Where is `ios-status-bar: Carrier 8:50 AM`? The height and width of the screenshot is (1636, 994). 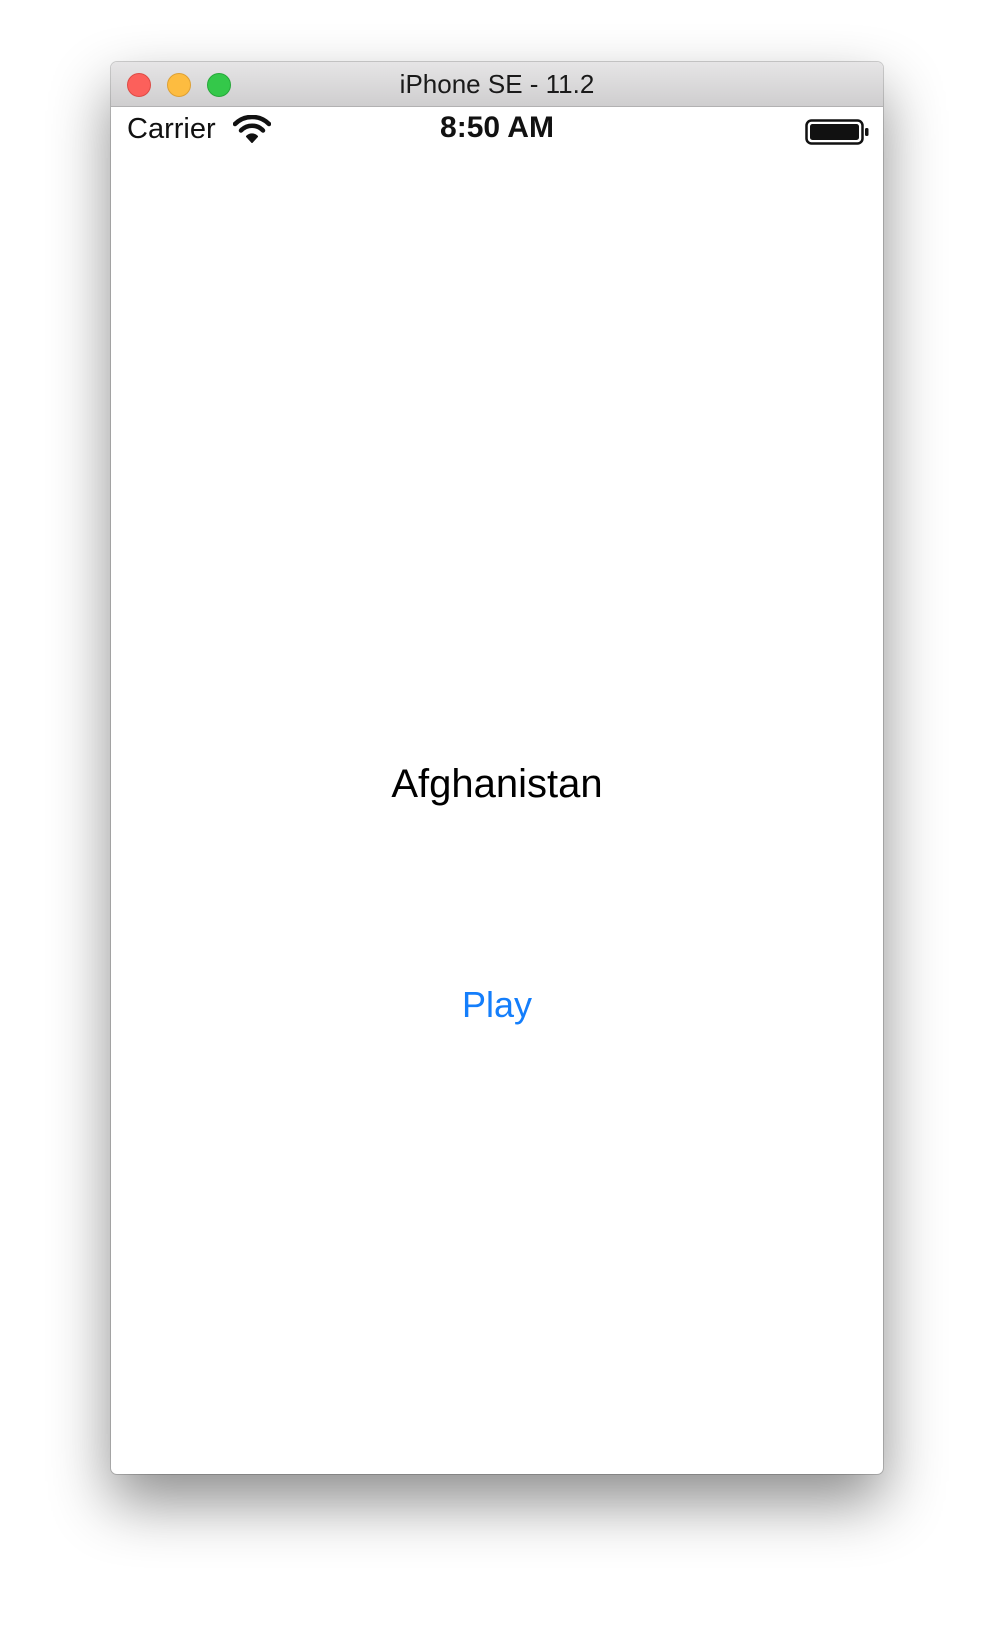 ios-status-bar: Carrier 8:50 AM is located at coordinates (497, 128).